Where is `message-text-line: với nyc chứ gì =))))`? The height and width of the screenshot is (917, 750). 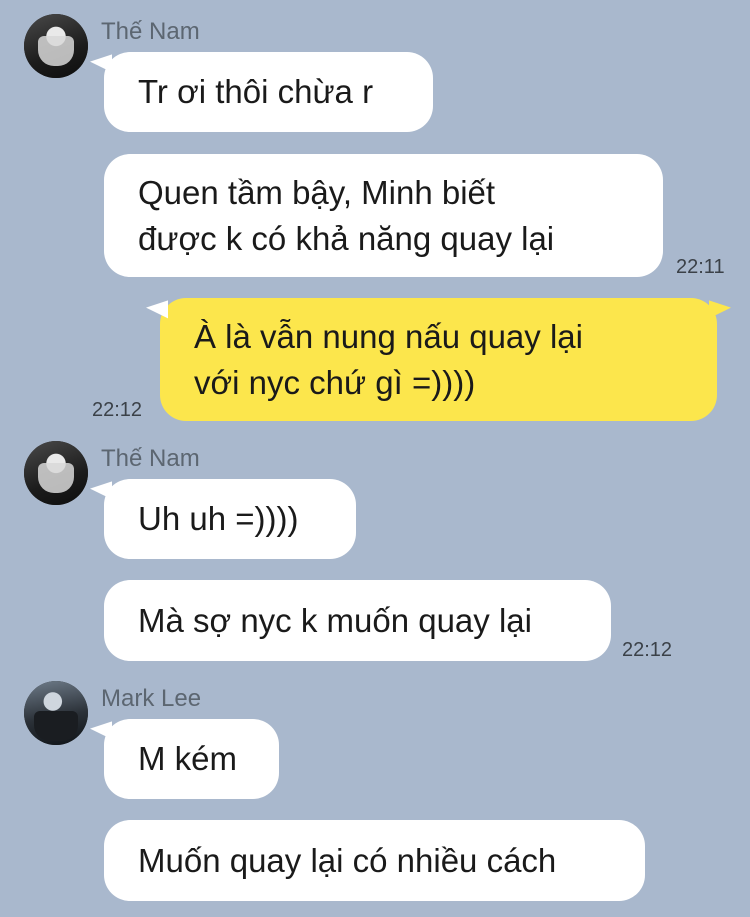 message-text-line: với nyc chứ gì =)))) is located at coordinates (335, 382).